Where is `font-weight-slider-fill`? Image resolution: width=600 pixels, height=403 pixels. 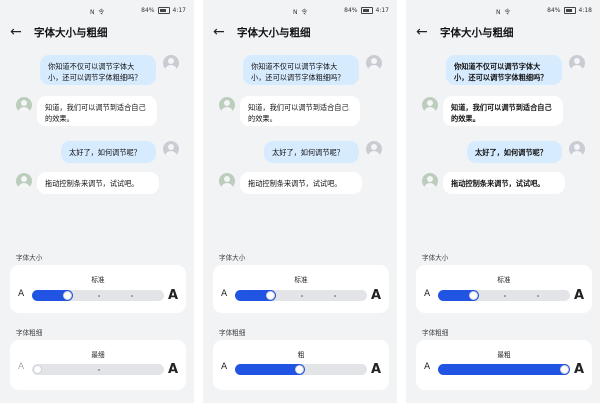 font-weight-slider-fill is located at coordinates (504, 369).